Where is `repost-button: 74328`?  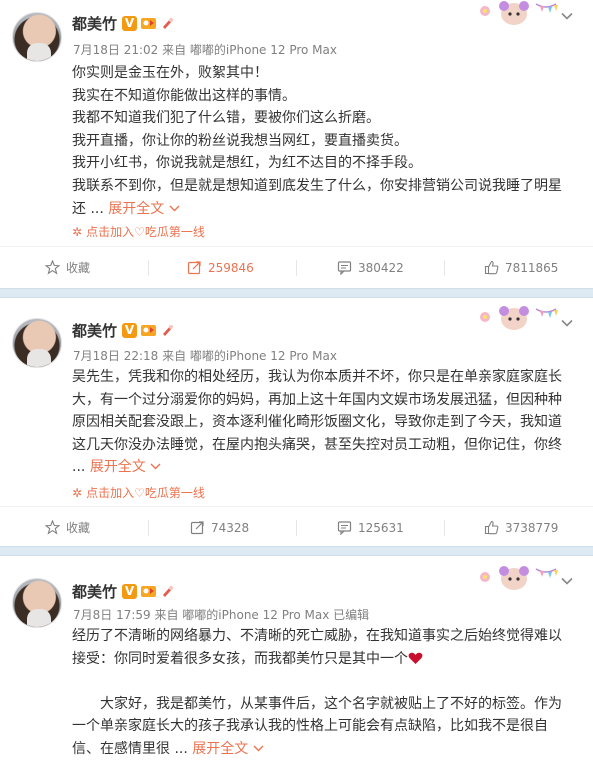 repost-button: 74328 is located at coordinates (219, 528).